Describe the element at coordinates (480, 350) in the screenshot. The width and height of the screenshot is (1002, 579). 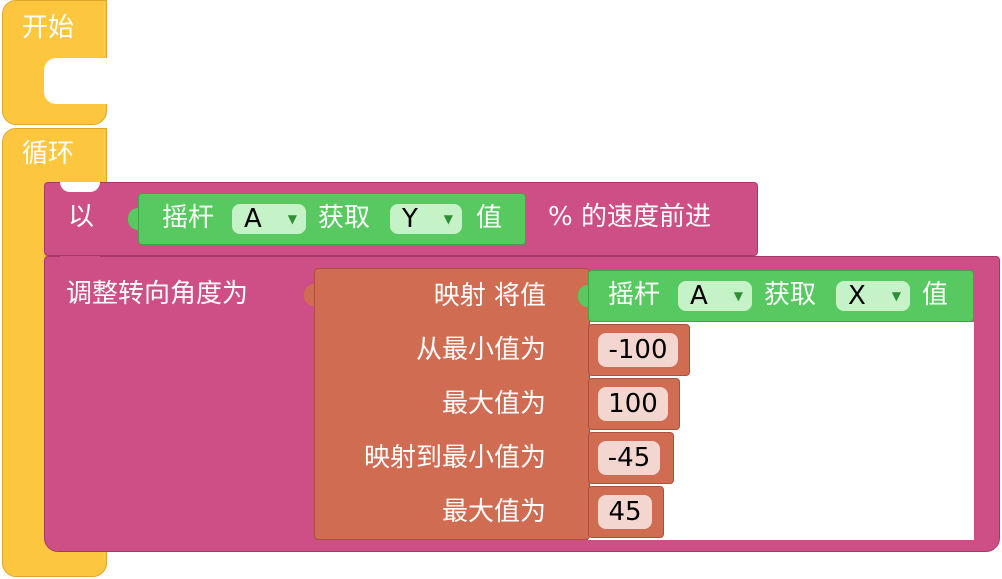
I see `from-min-label: 从最小值为` at that location.